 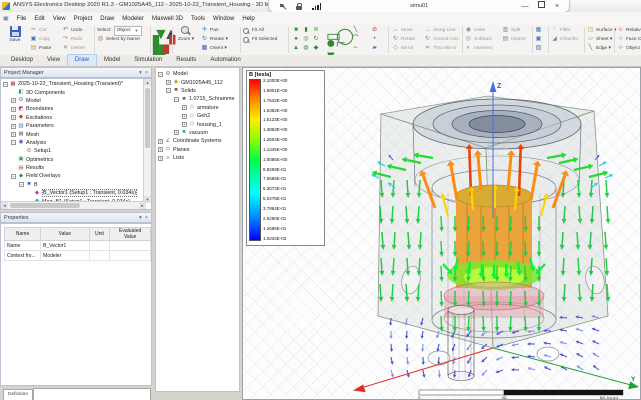 What do you see at coordinates (77, 126) in the screenshot?
I see `project-tree-item: + ▥ Parameters` at bounding box center [77, 126].